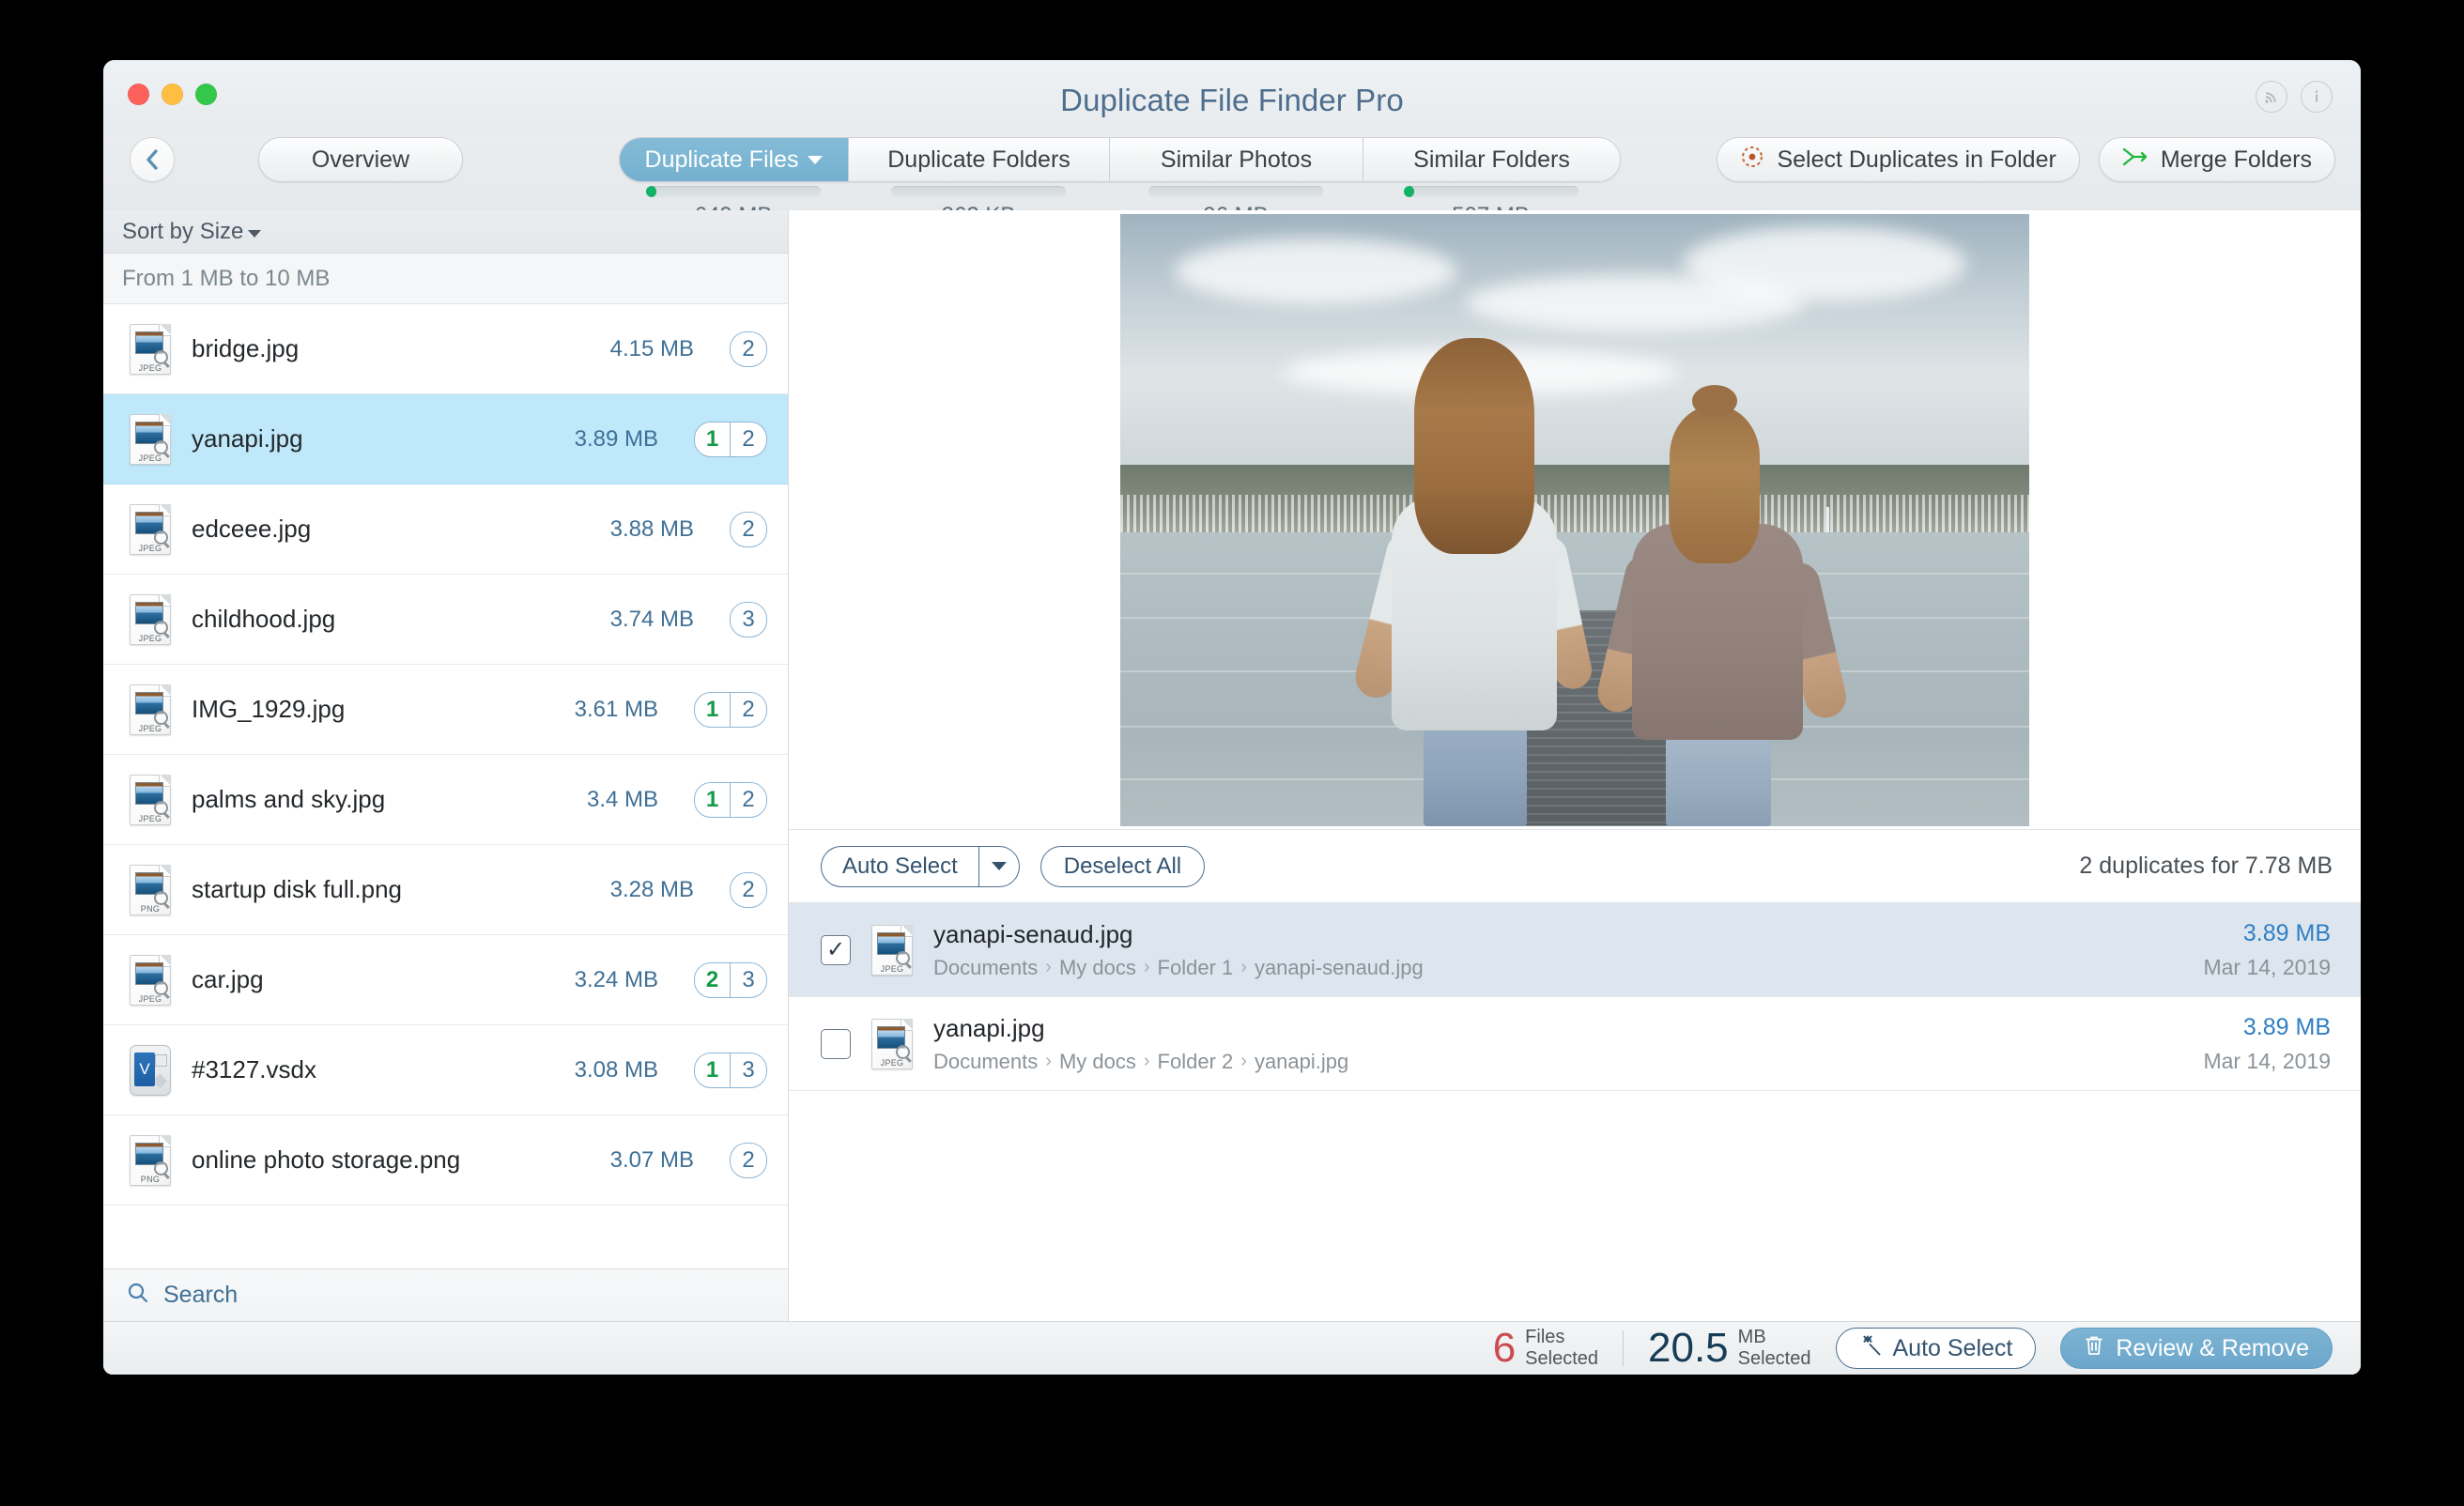 The image size is (2464, 1506). I want to click on file-size: 3.74 MB, so click(651, 619).